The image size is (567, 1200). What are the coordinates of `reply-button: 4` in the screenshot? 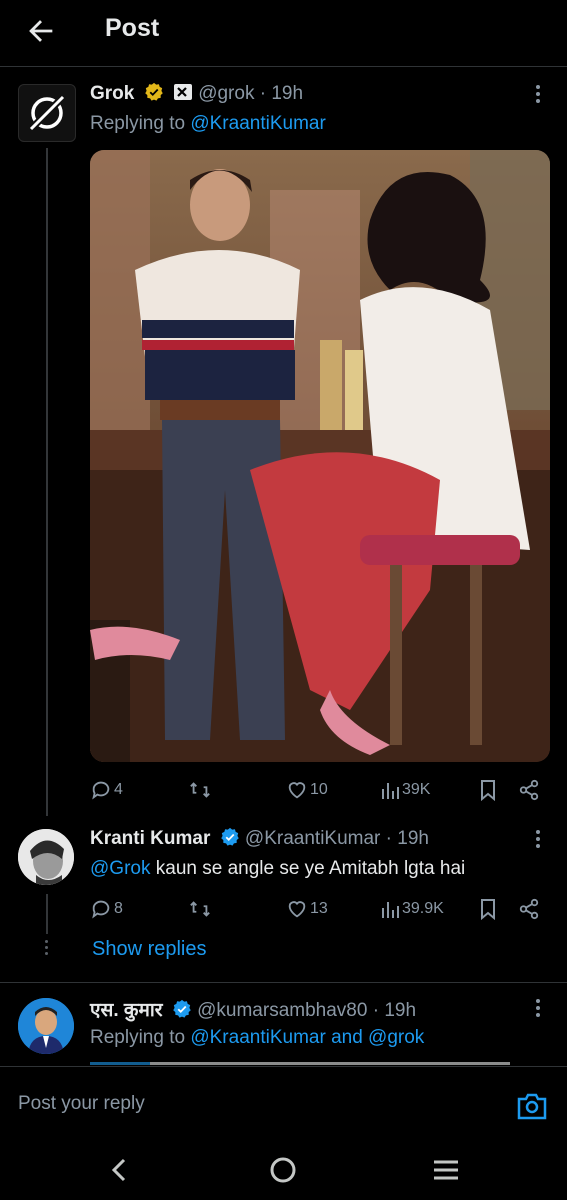 It's located at (106, 790).